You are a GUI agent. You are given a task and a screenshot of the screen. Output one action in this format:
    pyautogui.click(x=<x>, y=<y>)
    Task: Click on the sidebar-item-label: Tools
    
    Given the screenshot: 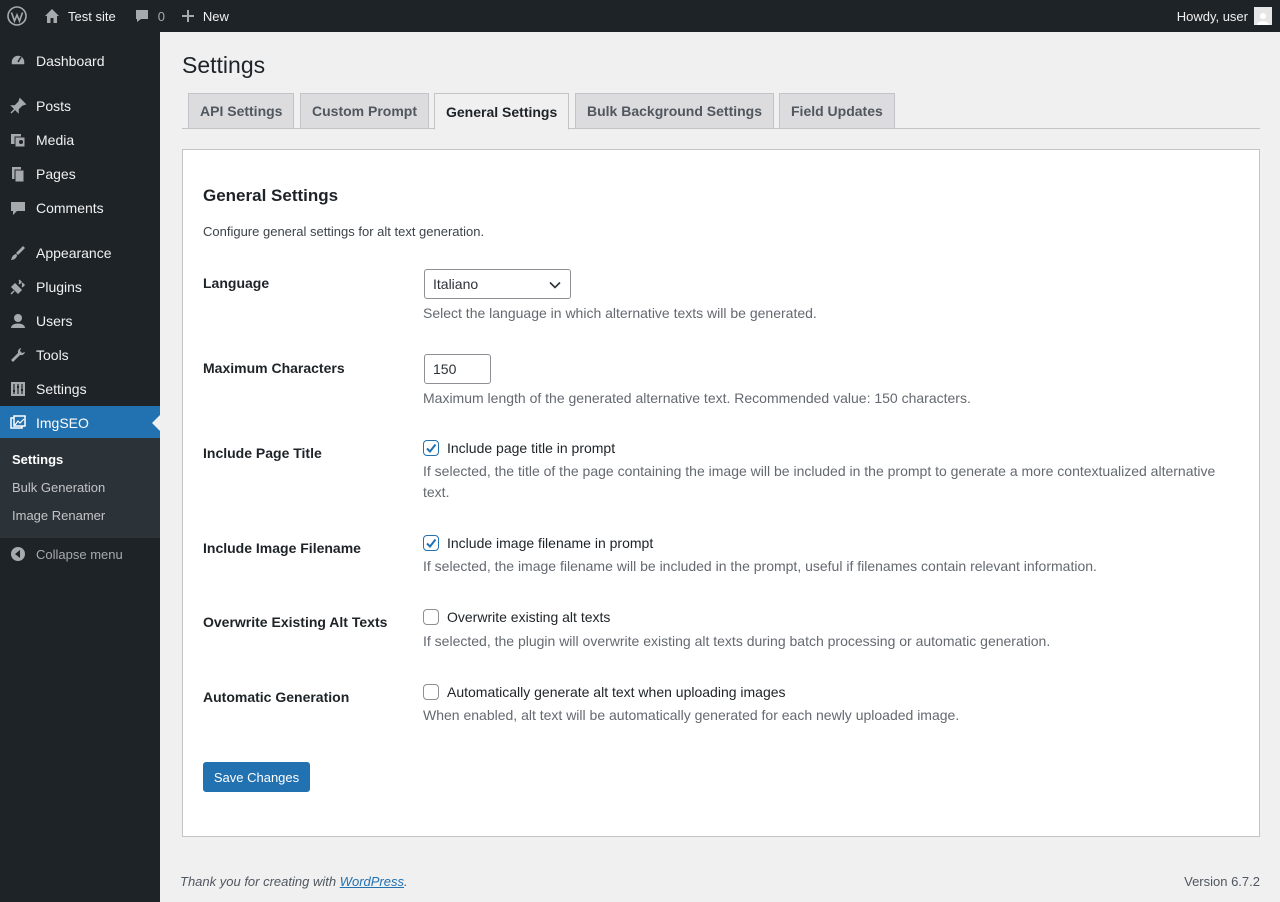 What is the action you would take?
    pyautogui.click(x=52, y=355)
    